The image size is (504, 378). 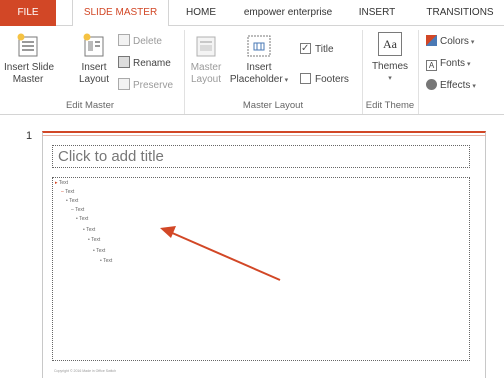 I want to click on master-layout-button: Master Layout, so click(x=206, y=59).